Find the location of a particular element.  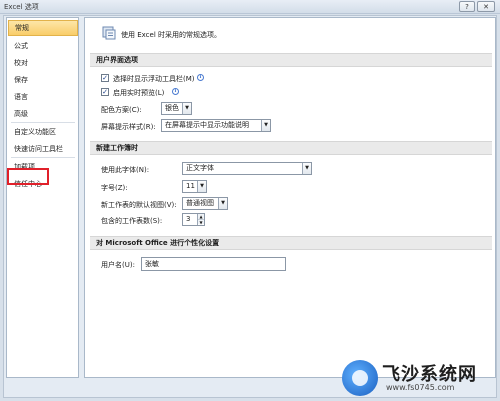

close-button: ✕ is located at coordinates (486, 6).